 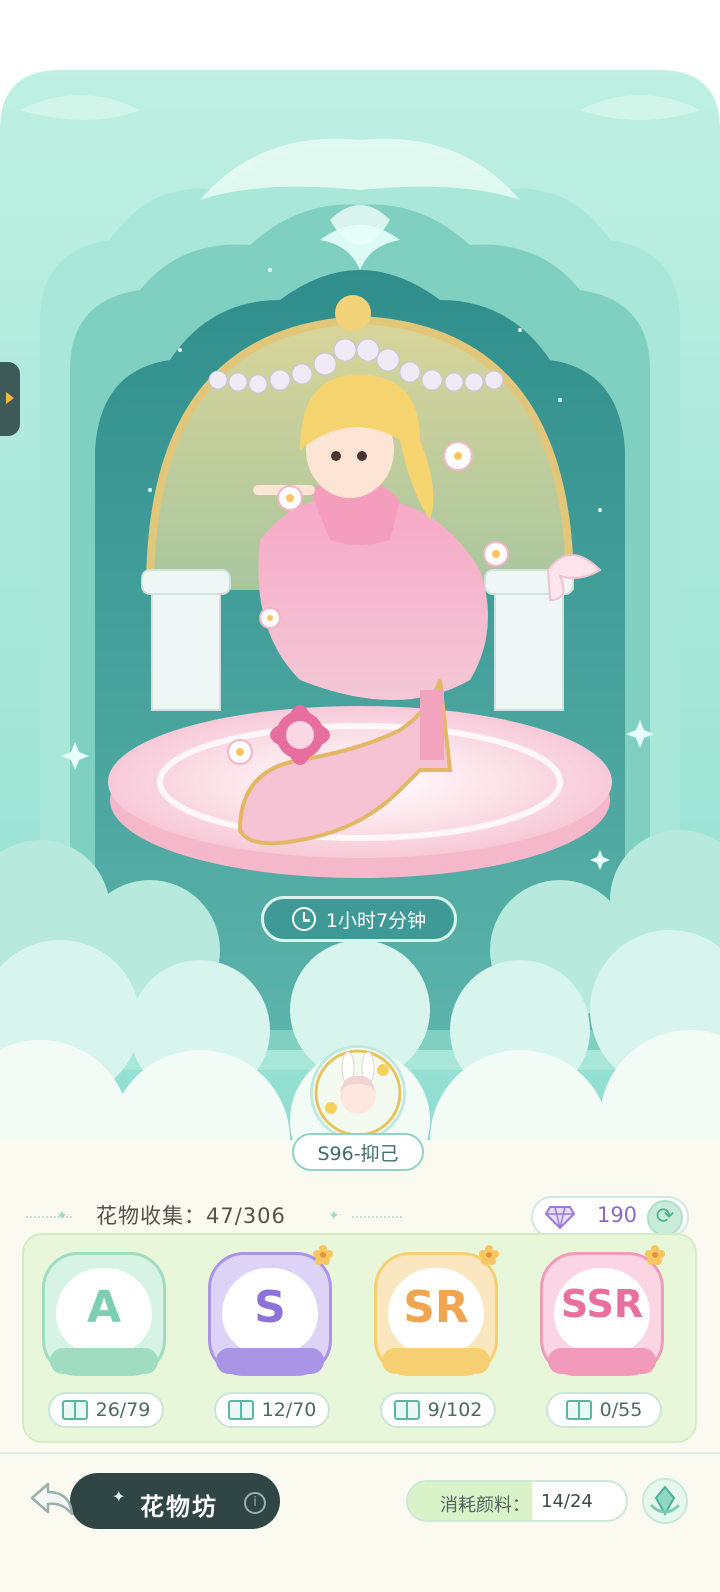 I want to click on pigment-icon, so click(x=665, y=1501).